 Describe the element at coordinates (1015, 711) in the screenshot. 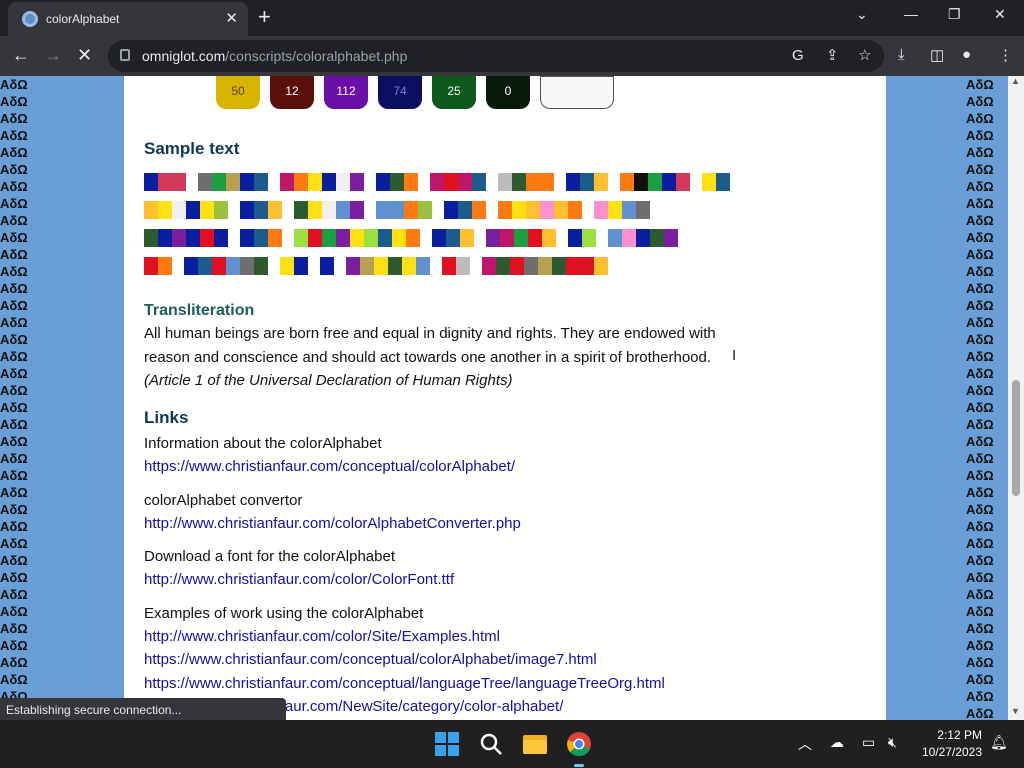

I see `scroll-down-icon: ▼` at that location.